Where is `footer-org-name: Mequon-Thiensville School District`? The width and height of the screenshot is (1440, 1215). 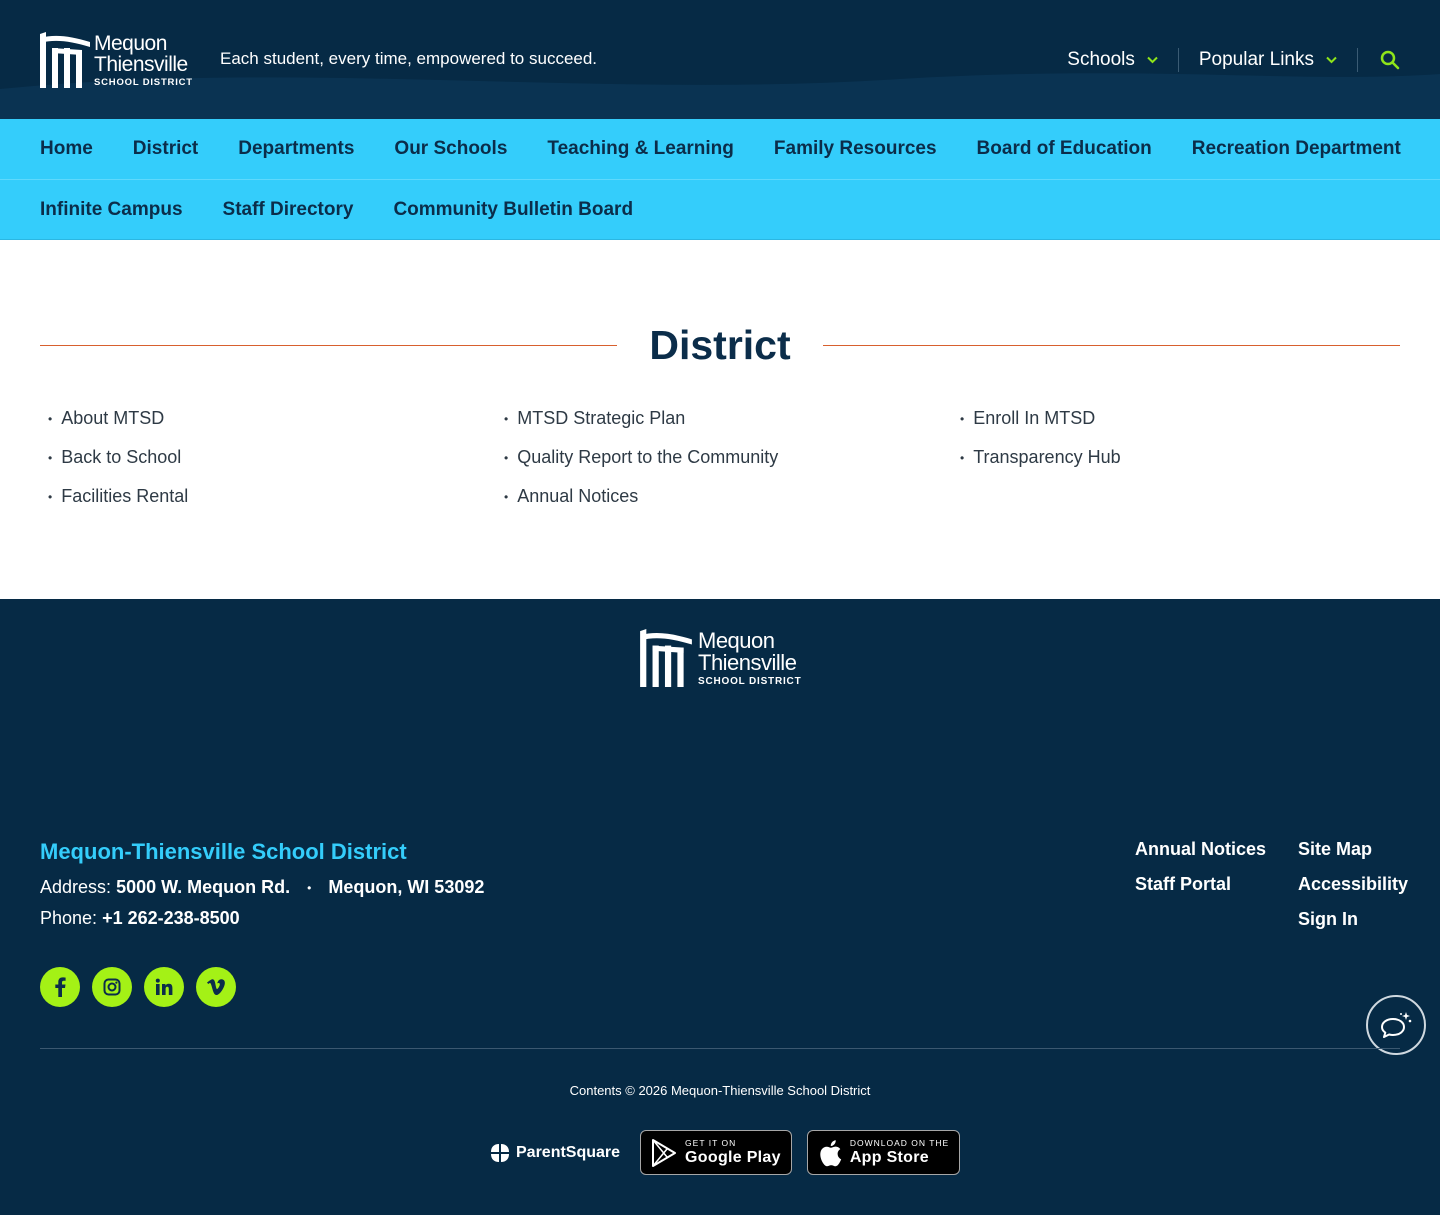
footer-org-name: Mequon-Thiensville School District is located at coordinates (223, 851).